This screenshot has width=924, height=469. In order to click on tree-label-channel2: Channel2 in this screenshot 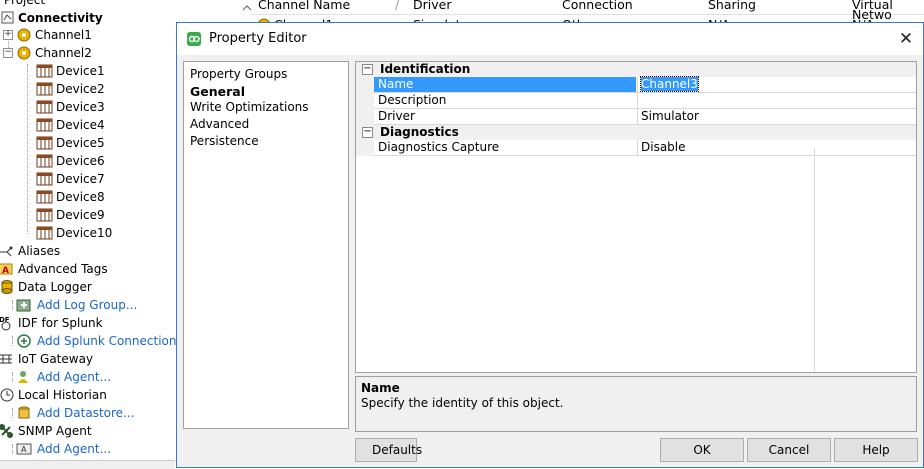, I will do `click(63, 53)`.